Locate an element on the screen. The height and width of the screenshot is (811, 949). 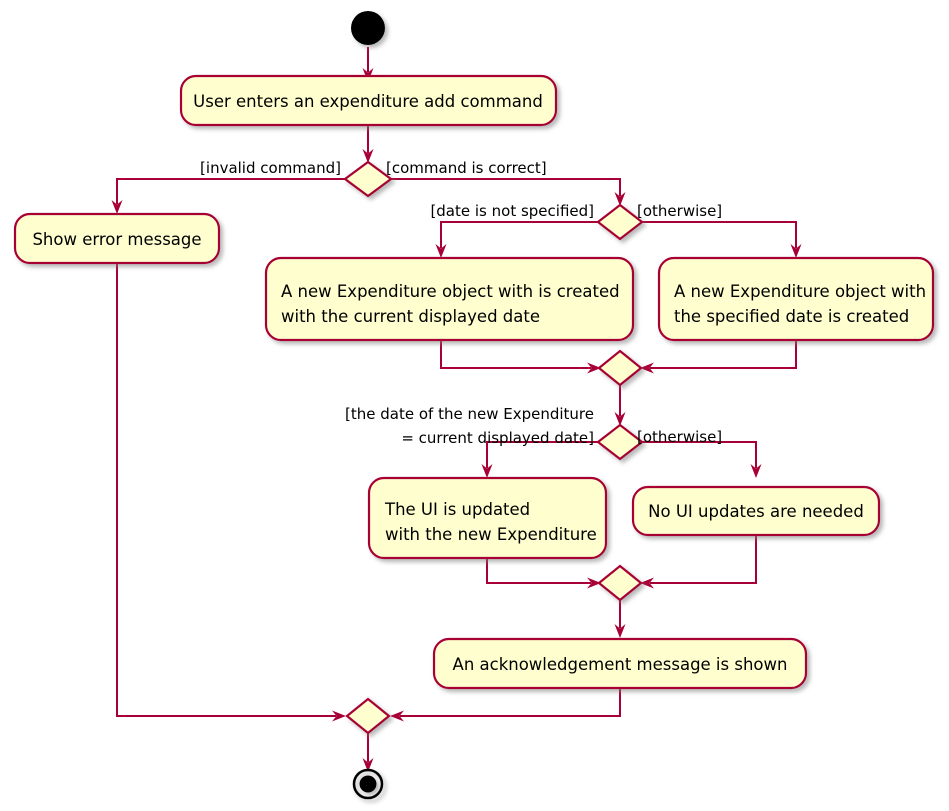
action-acknowledgement-message: An acknowledgement message is shown is located at coordinates (620, 663).